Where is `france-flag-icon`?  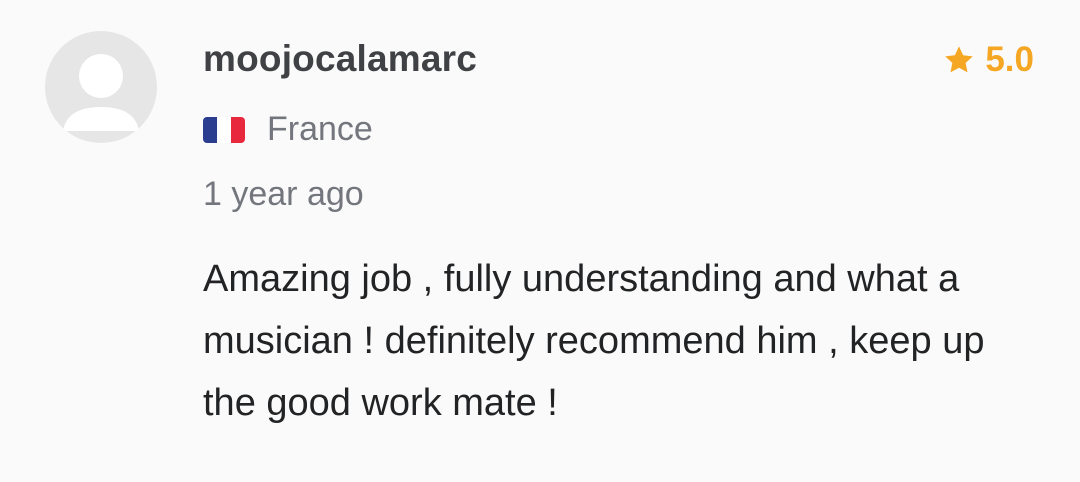 france-flag-icon is located at coordinates (224, 129).